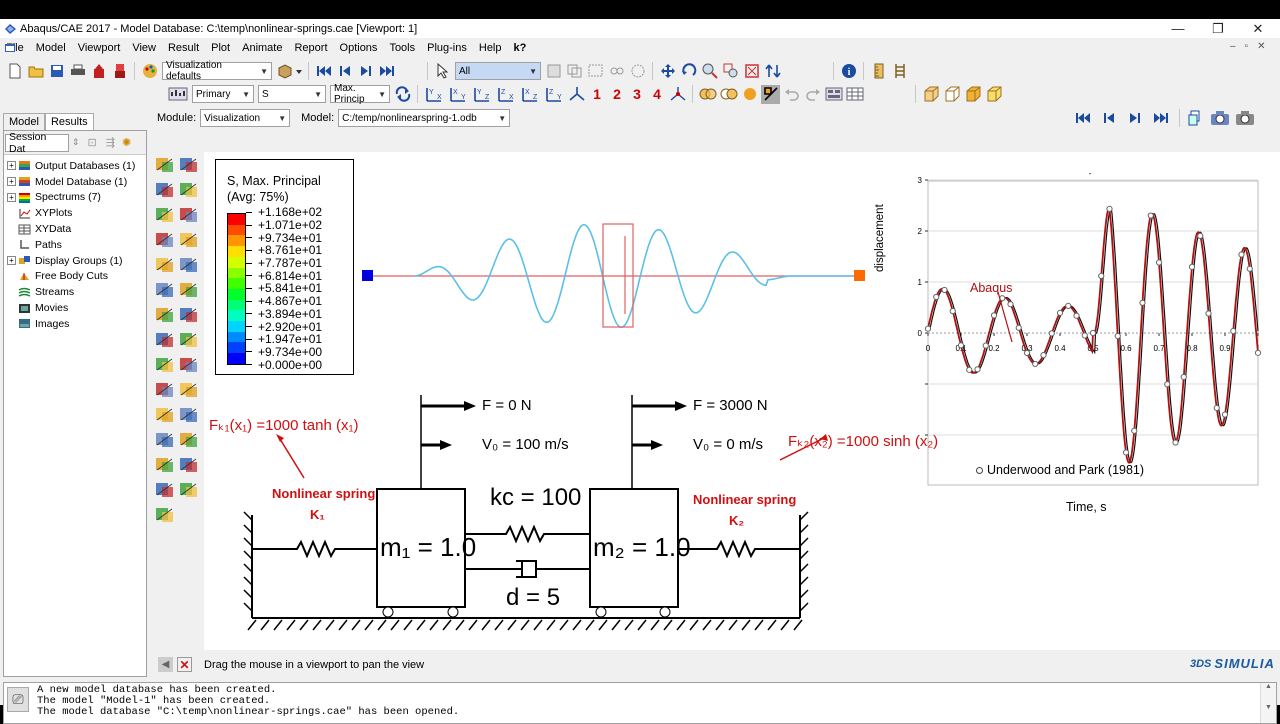  What do you see at coordinates (530, 94) in the screenshot?
I see `view-xz-icon: XZ` at bounding box center [530, 94].